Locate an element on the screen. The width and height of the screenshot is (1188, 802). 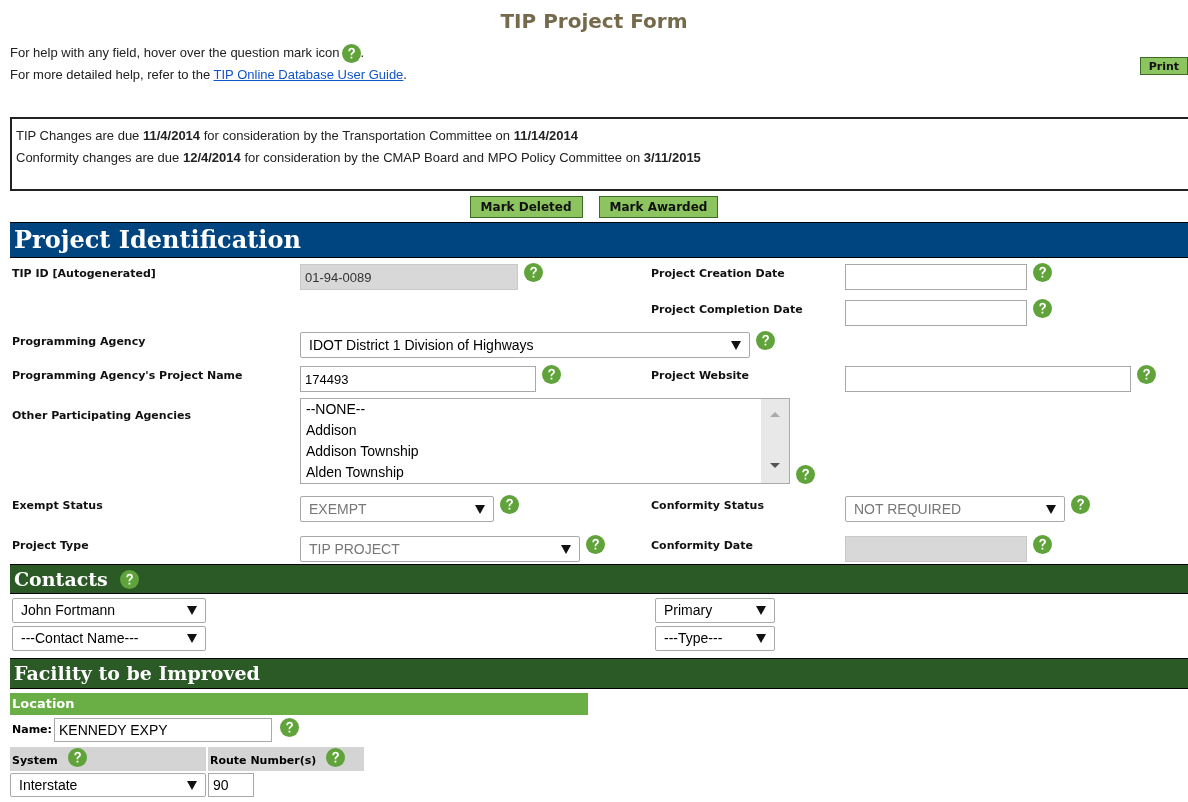
field-label: Conformity Status is located at coordinates (708, 506).